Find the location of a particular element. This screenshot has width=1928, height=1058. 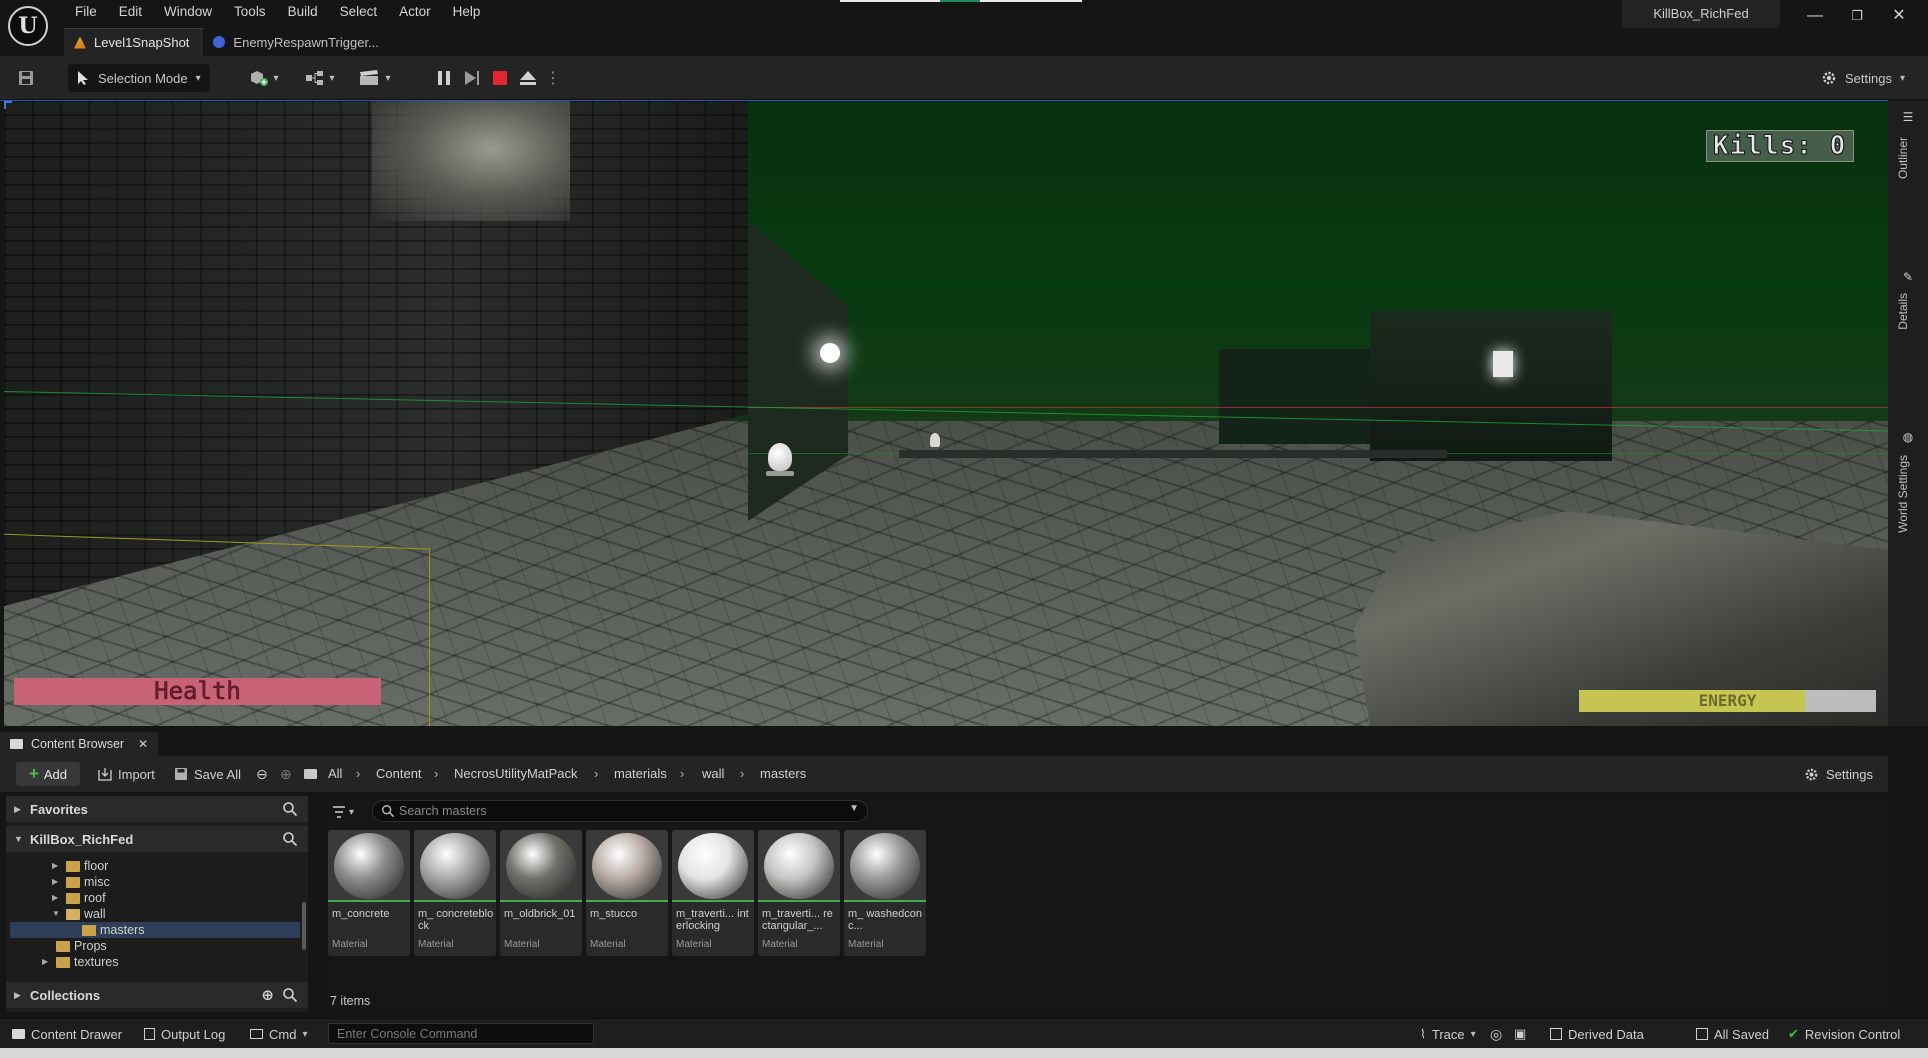

content-drawer-button: Content Drawer is located at coordinates (67, 1034).